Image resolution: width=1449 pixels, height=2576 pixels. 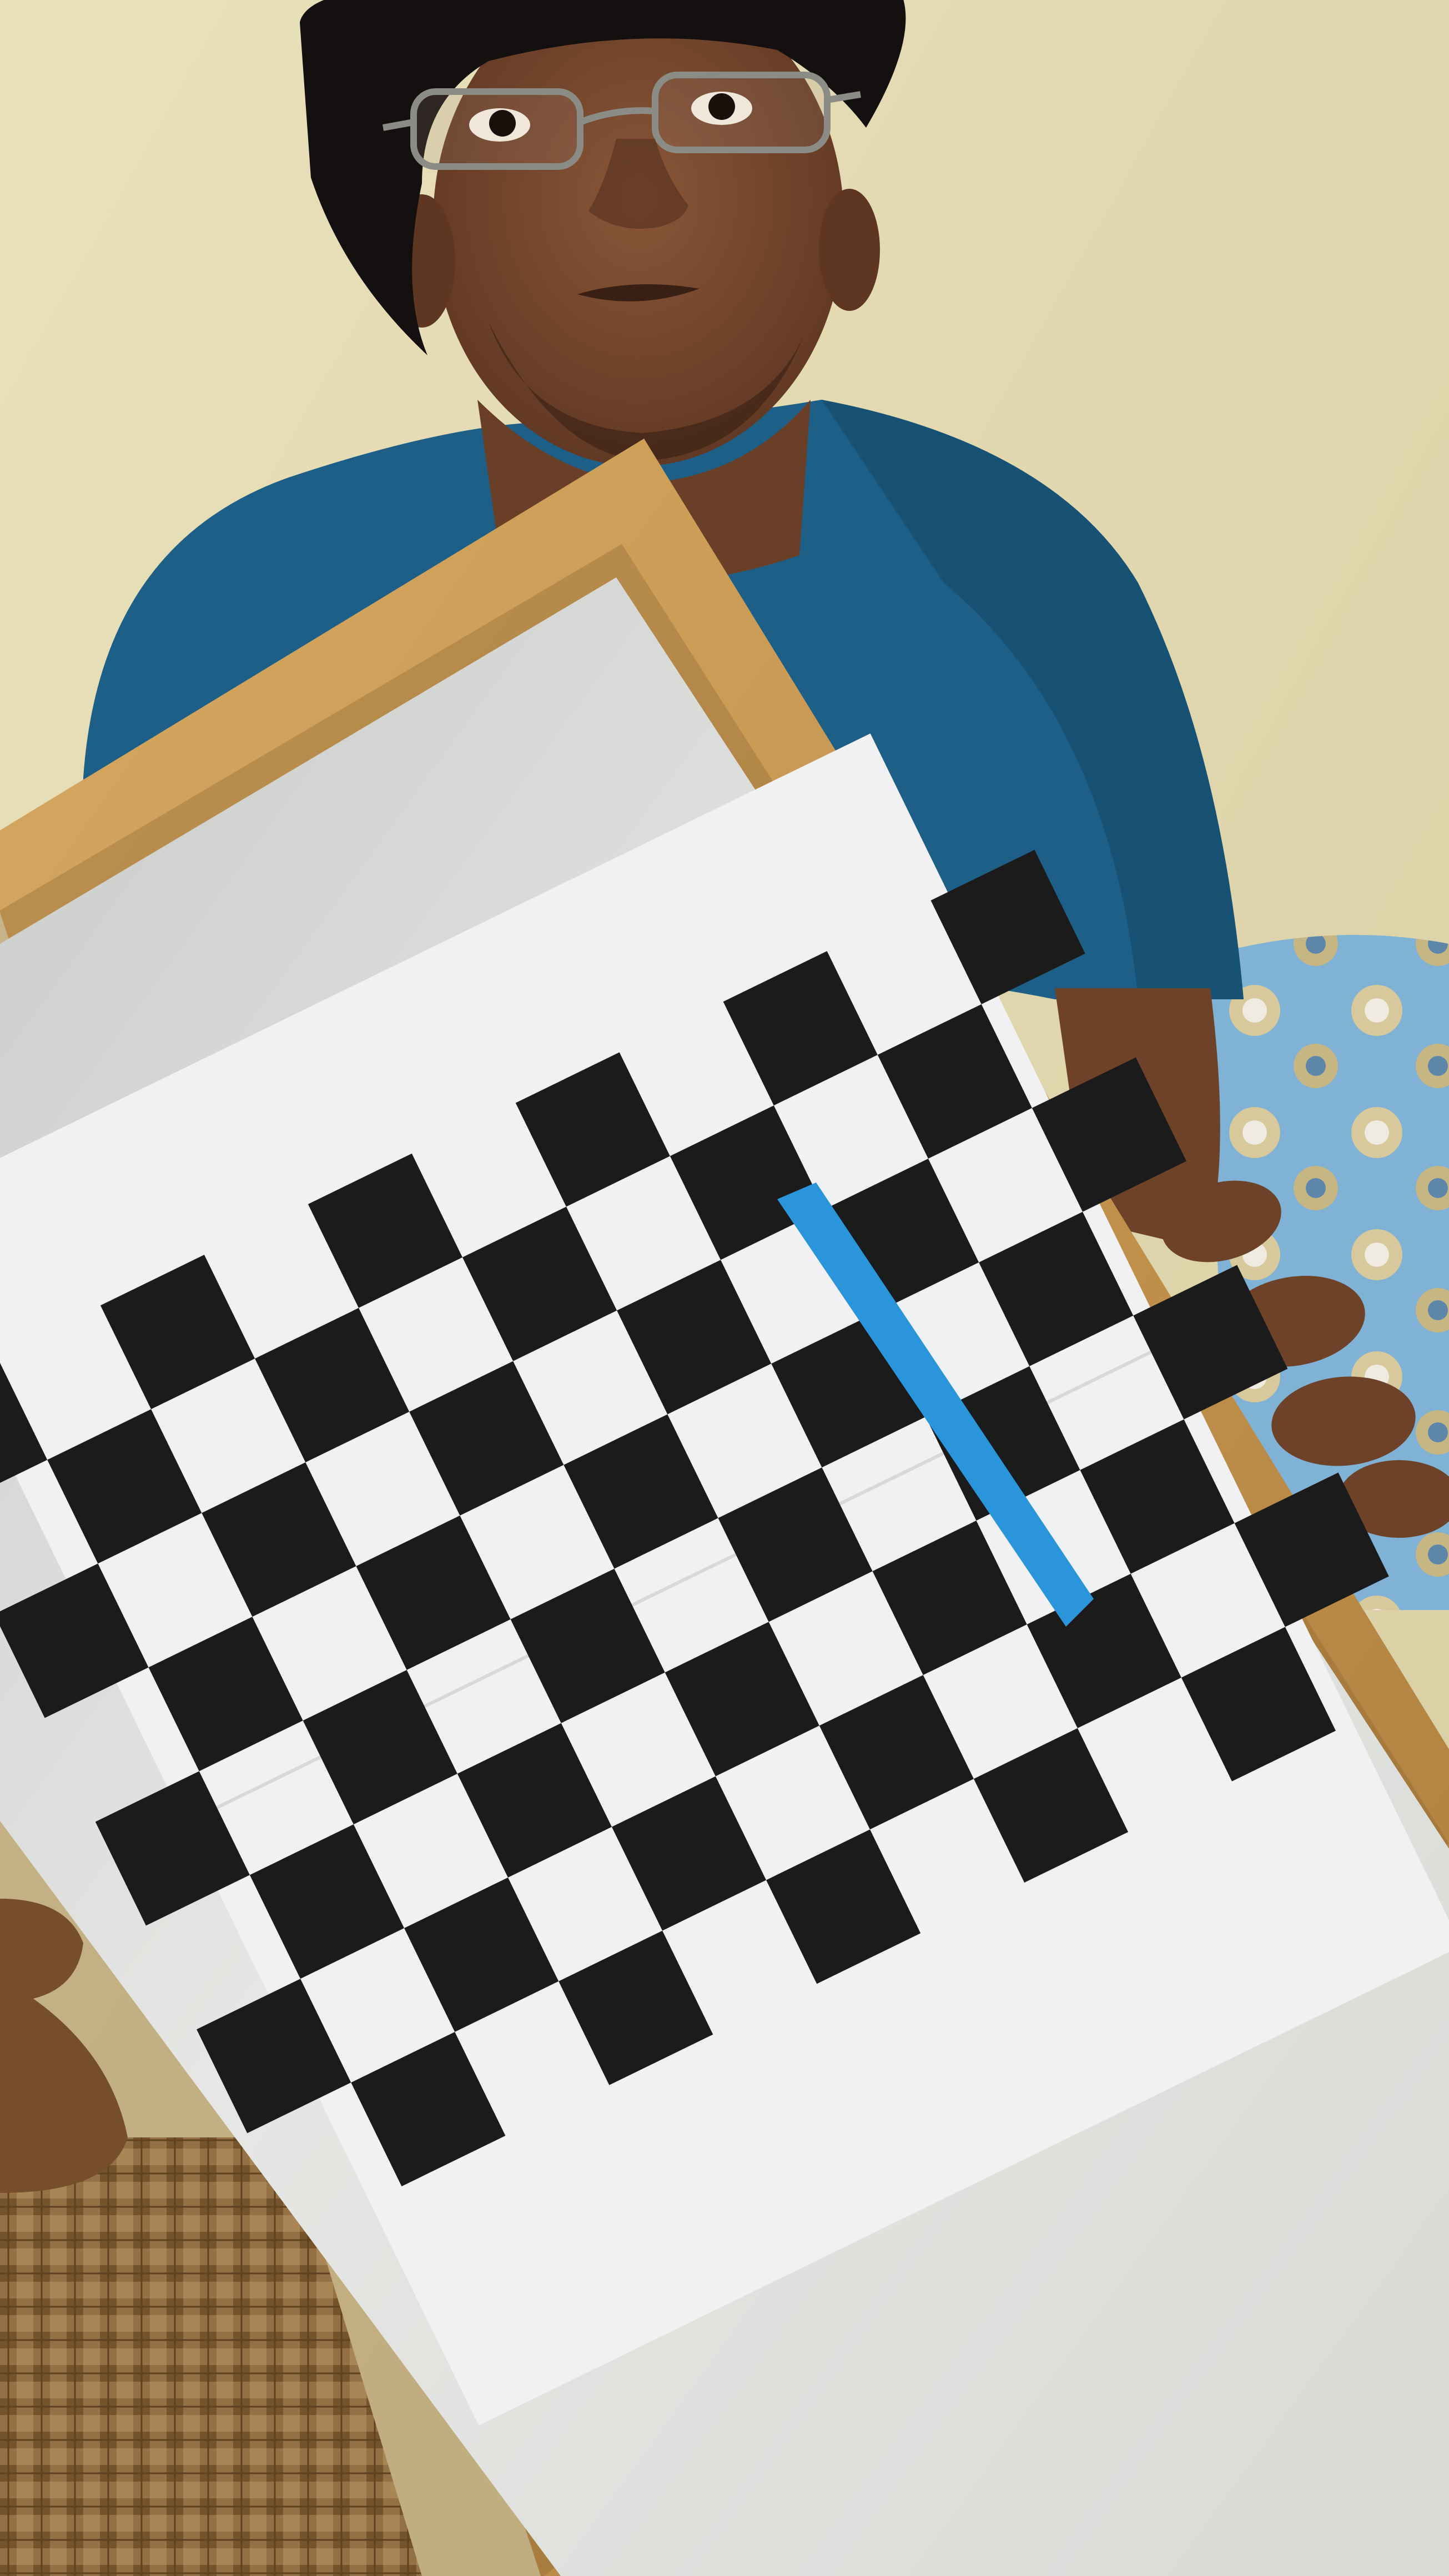 I want to click on right-pupil, so click(x=722, y=106).